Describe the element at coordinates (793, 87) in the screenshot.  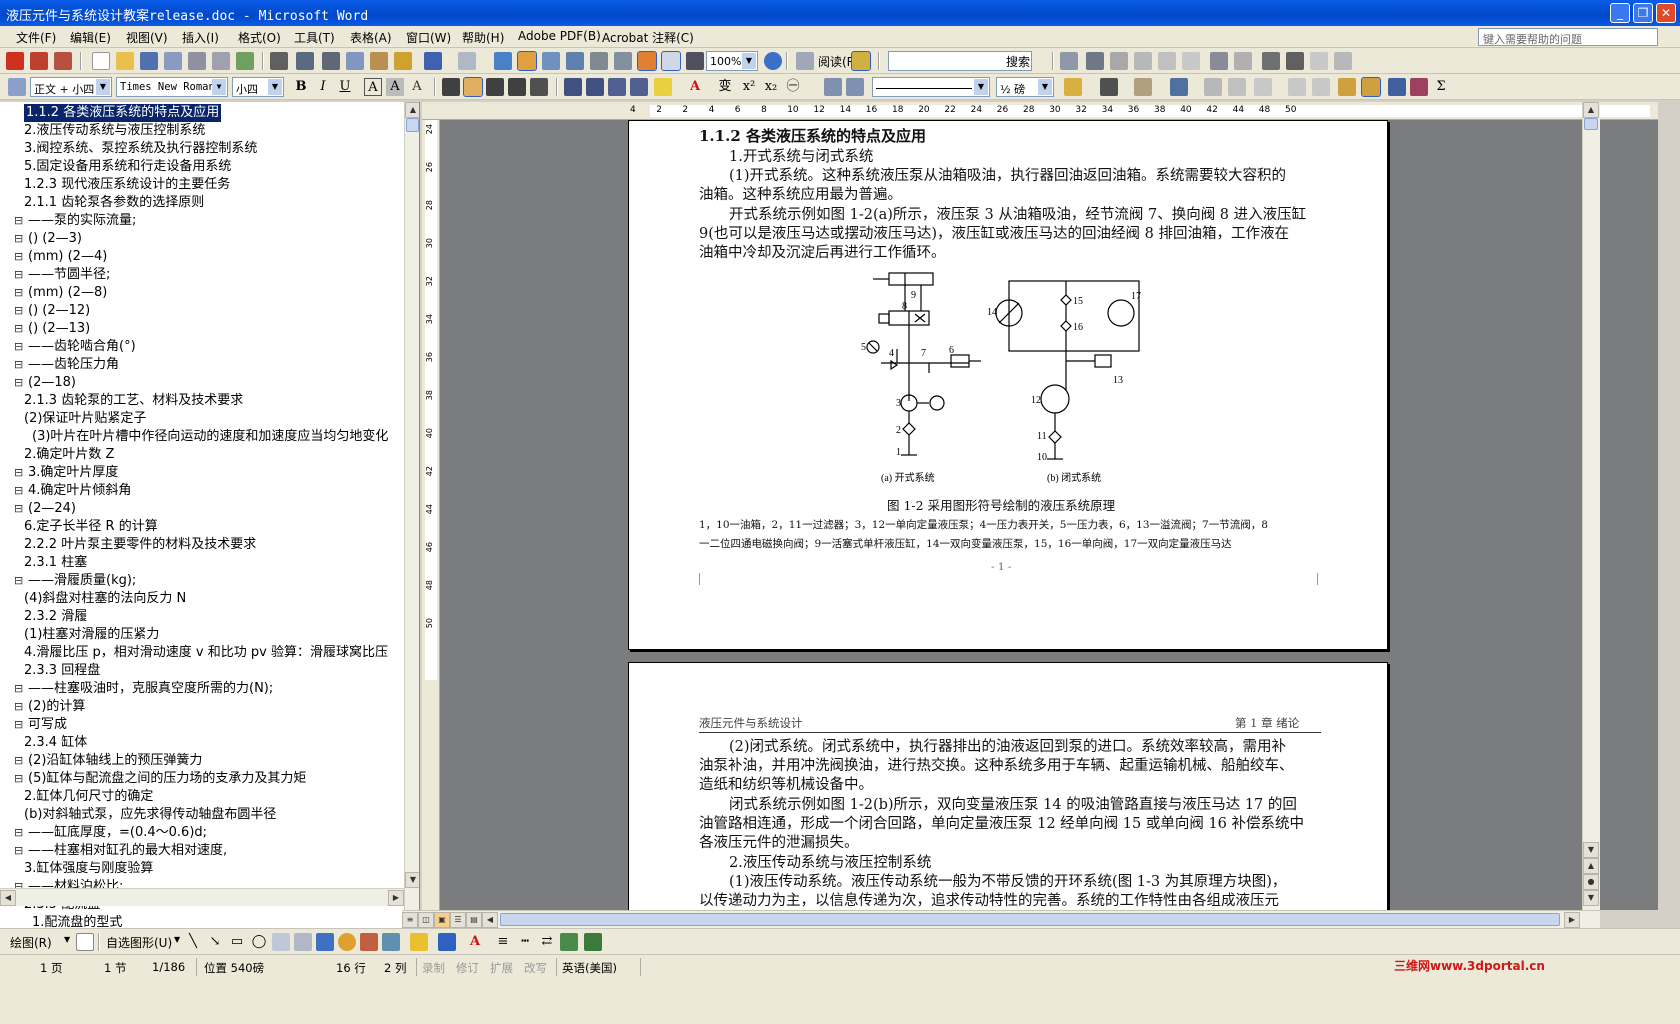
I see `enclose-char-button: ㊀` at that location.